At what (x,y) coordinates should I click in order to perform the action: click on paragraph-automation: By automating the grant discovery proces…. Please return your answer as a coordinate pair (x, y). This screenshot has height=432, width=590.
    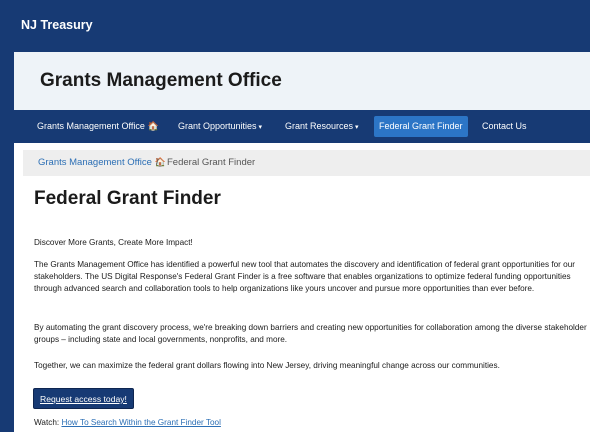
    Looking at the image, I should click on (310, 333).